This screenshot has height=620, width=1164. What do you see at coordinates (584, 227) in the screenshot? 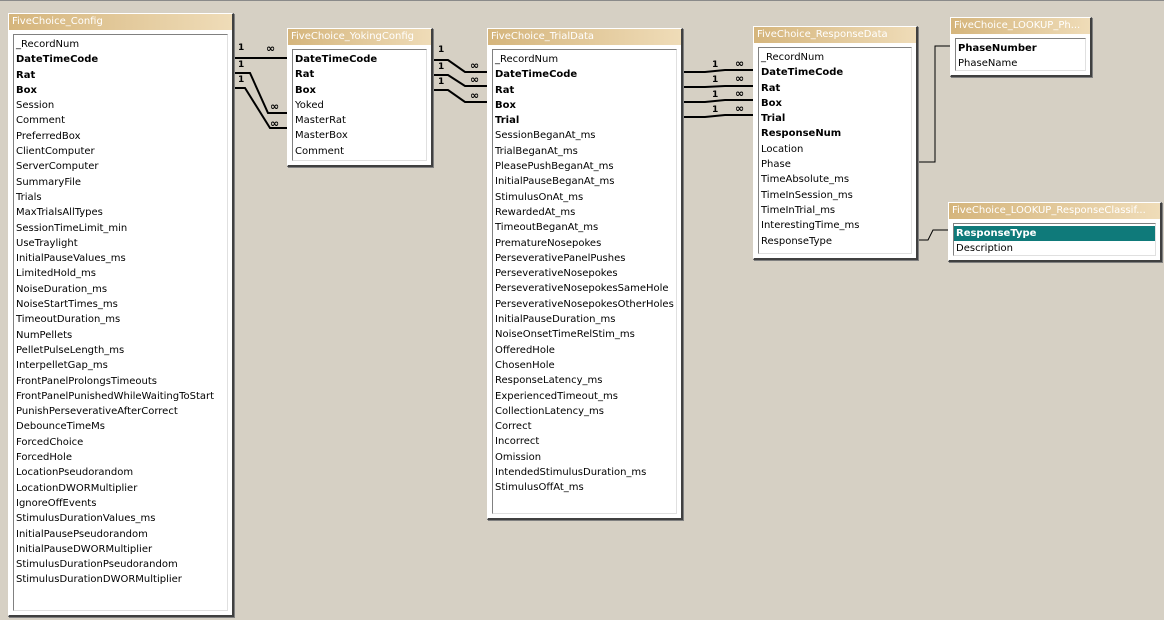
I see `field-timeoutbeganat-ms: TimeoutBeganAt_ms` at bounding box center [584, 227].